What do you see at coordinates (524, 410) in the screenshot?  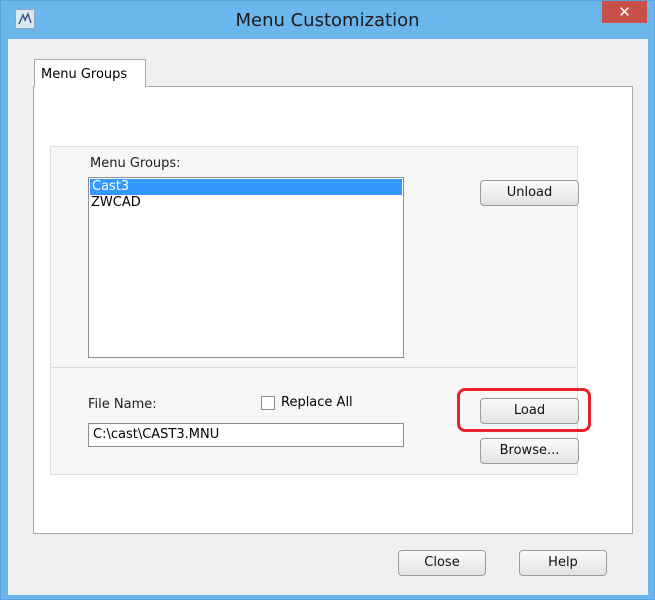 I see `load-button-highlight` at bounding box center [524, 410].